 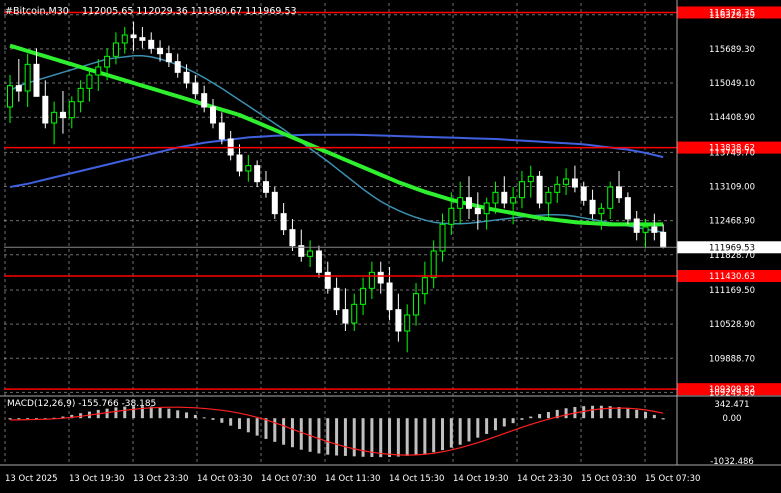 I want to click on x-tick-label: 13 Oct 2025, so click(x=31, y=479).